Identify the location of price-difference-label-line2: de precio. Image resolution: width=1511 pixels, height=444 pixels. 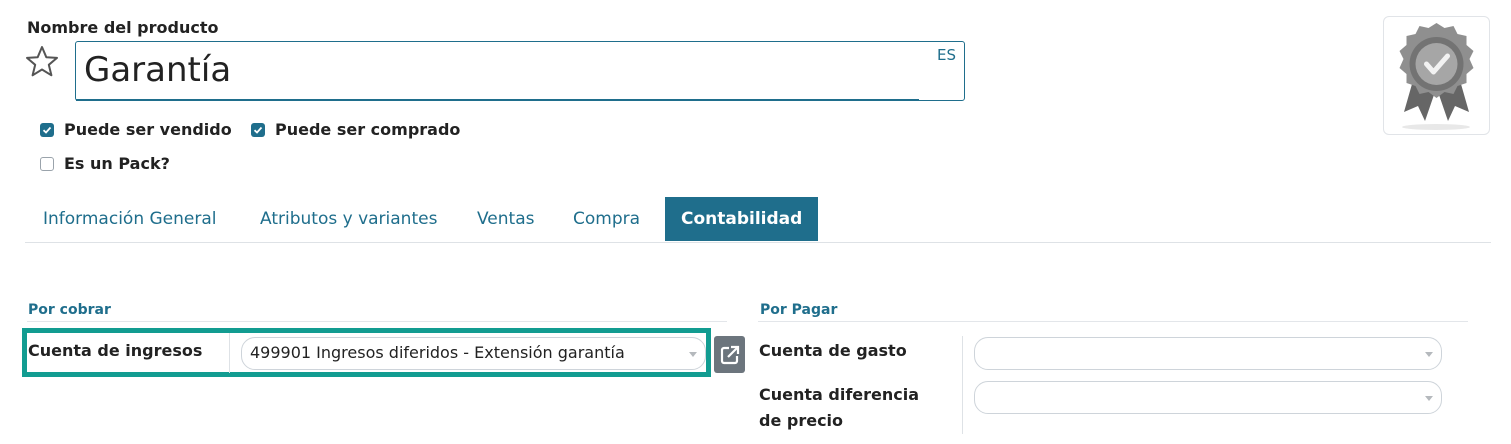
(801, 420).